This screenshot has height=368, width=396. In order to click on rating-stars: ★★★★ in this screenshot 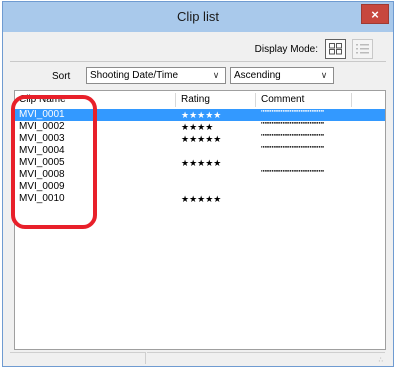, I will do `click(197, 127)`.